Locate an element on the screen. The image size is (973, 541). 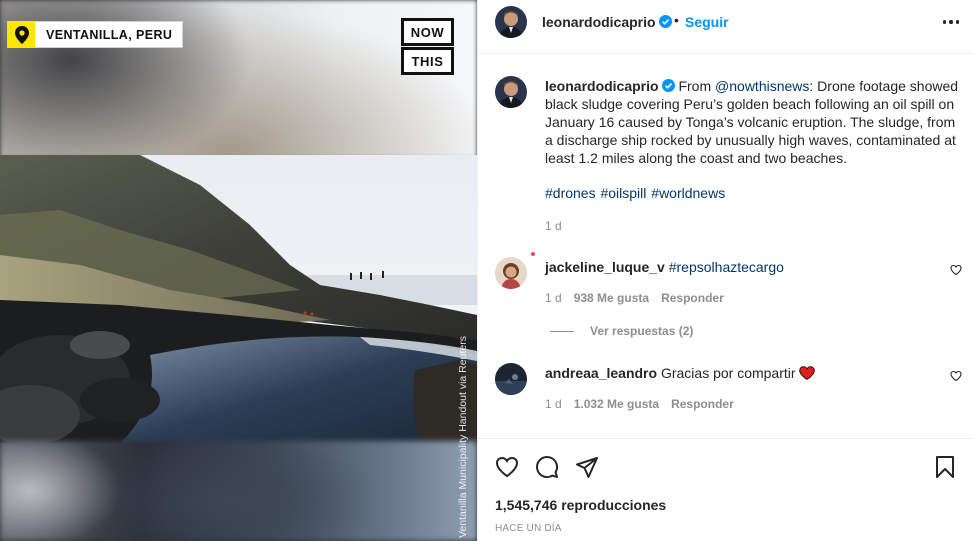
video-blurred-fill-bottom is located at coordinates (238, 491).